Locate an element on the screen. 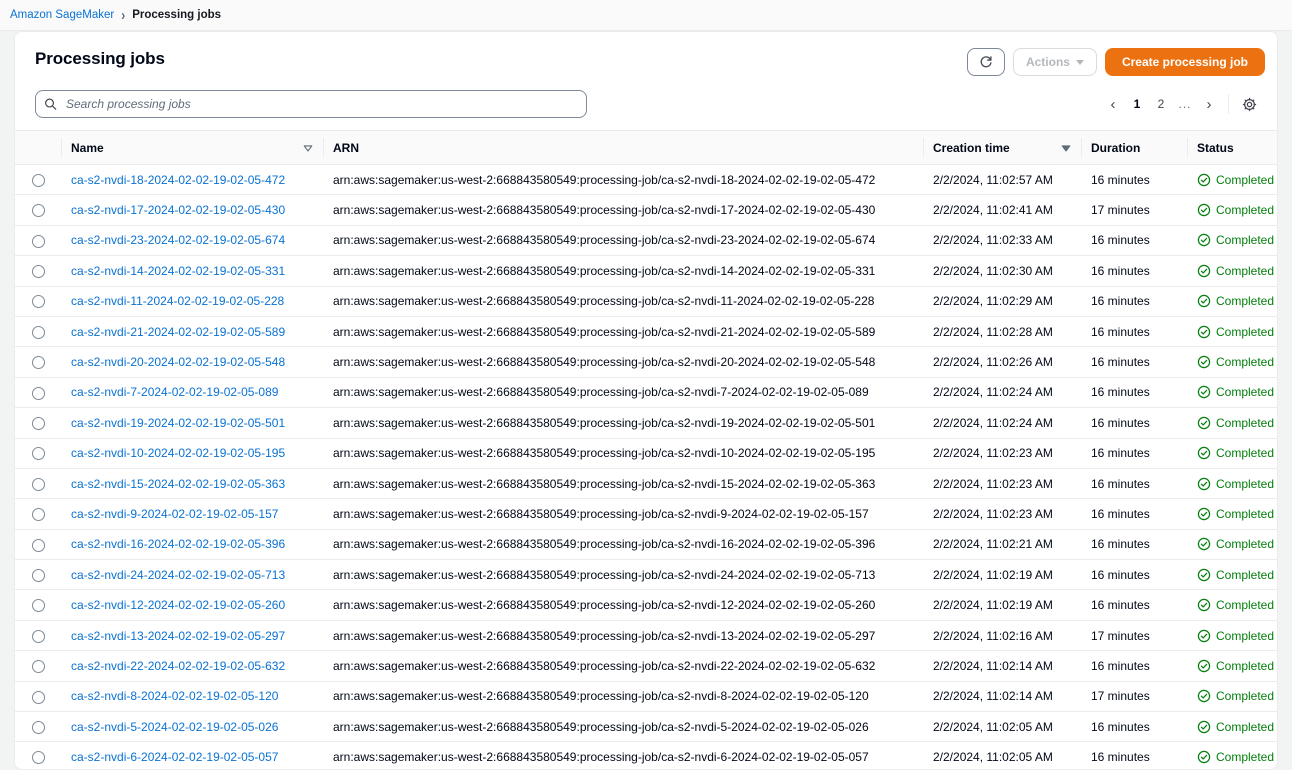 The image size is (1292, 770). actions-dropdown-button: Actions is located at coordinates (1054, 62).